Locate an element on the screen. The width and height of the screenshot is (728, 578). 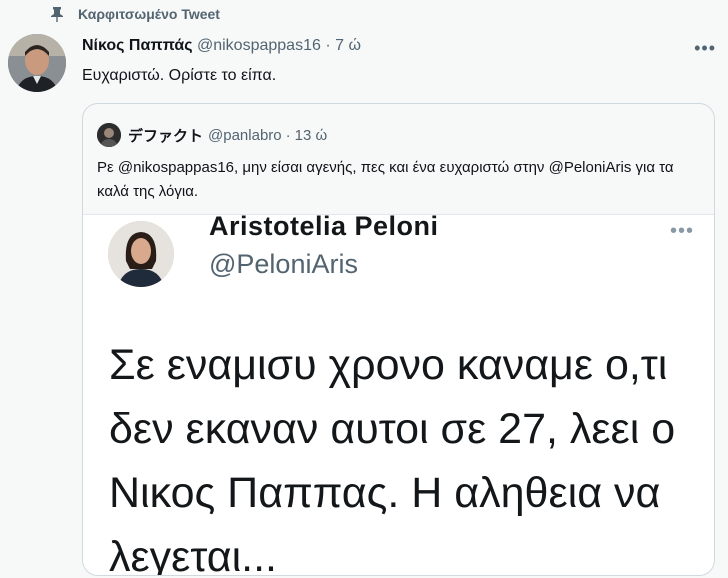
image-avatar is located at coordinates (141, 254).